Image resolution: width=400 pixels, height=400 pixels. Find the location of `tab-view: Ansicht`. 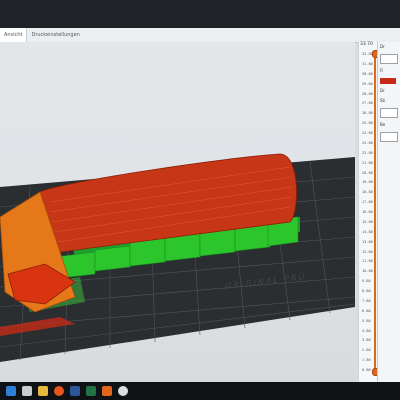

tab-view: Ansicht is located at coordinates (14, 35).